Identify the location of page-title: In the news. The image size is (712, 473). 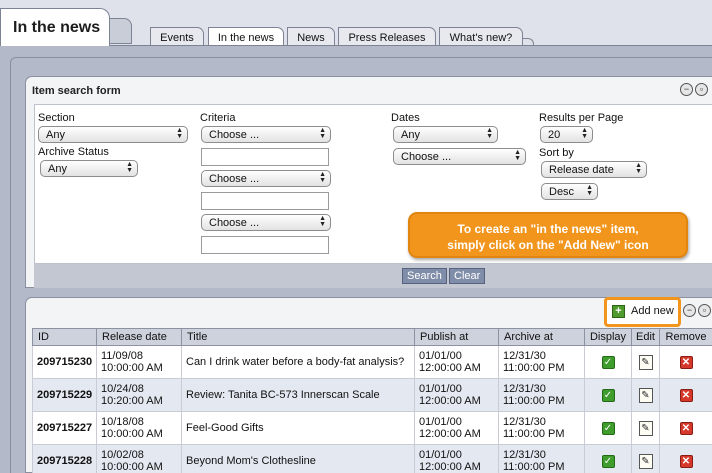
(57, 27).